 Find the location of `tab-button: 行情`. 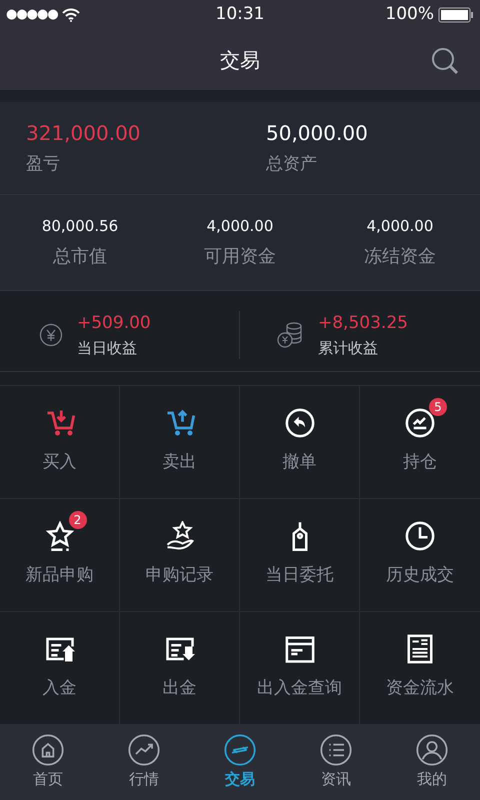

tab-button: 行情 is located at coordinates (144, 762).